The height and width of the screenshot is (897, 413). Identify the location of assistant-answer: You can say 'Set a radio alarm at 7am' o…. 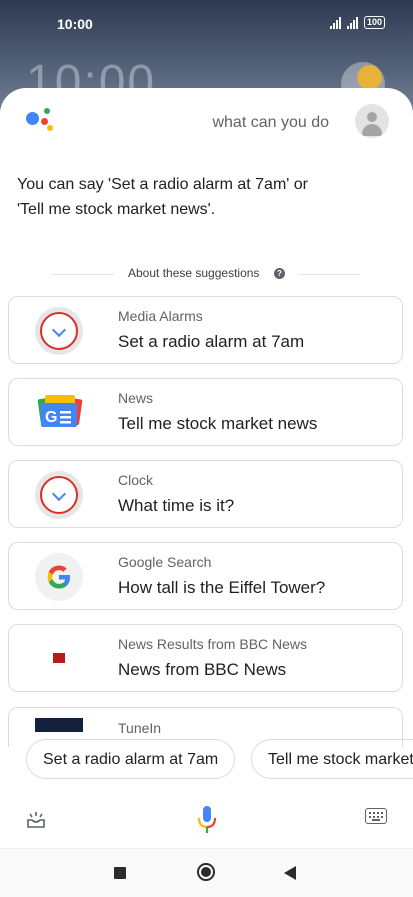
(182, 197).